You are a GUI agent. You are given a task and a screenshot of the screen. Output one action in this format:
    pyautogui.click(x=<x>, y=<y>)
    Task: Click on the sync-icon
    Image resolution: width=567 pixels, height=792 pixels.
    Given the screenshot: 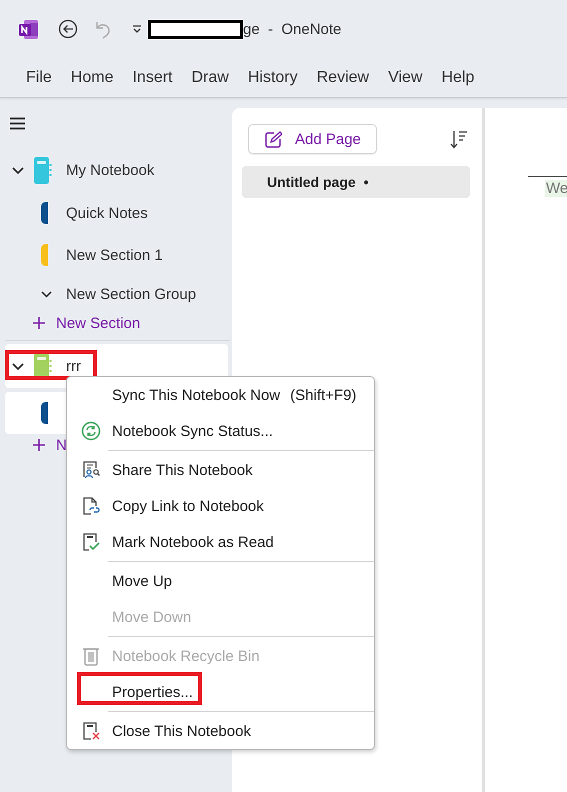 What is the action you would take?
    pyautogui.click(x=91, y=431)
    